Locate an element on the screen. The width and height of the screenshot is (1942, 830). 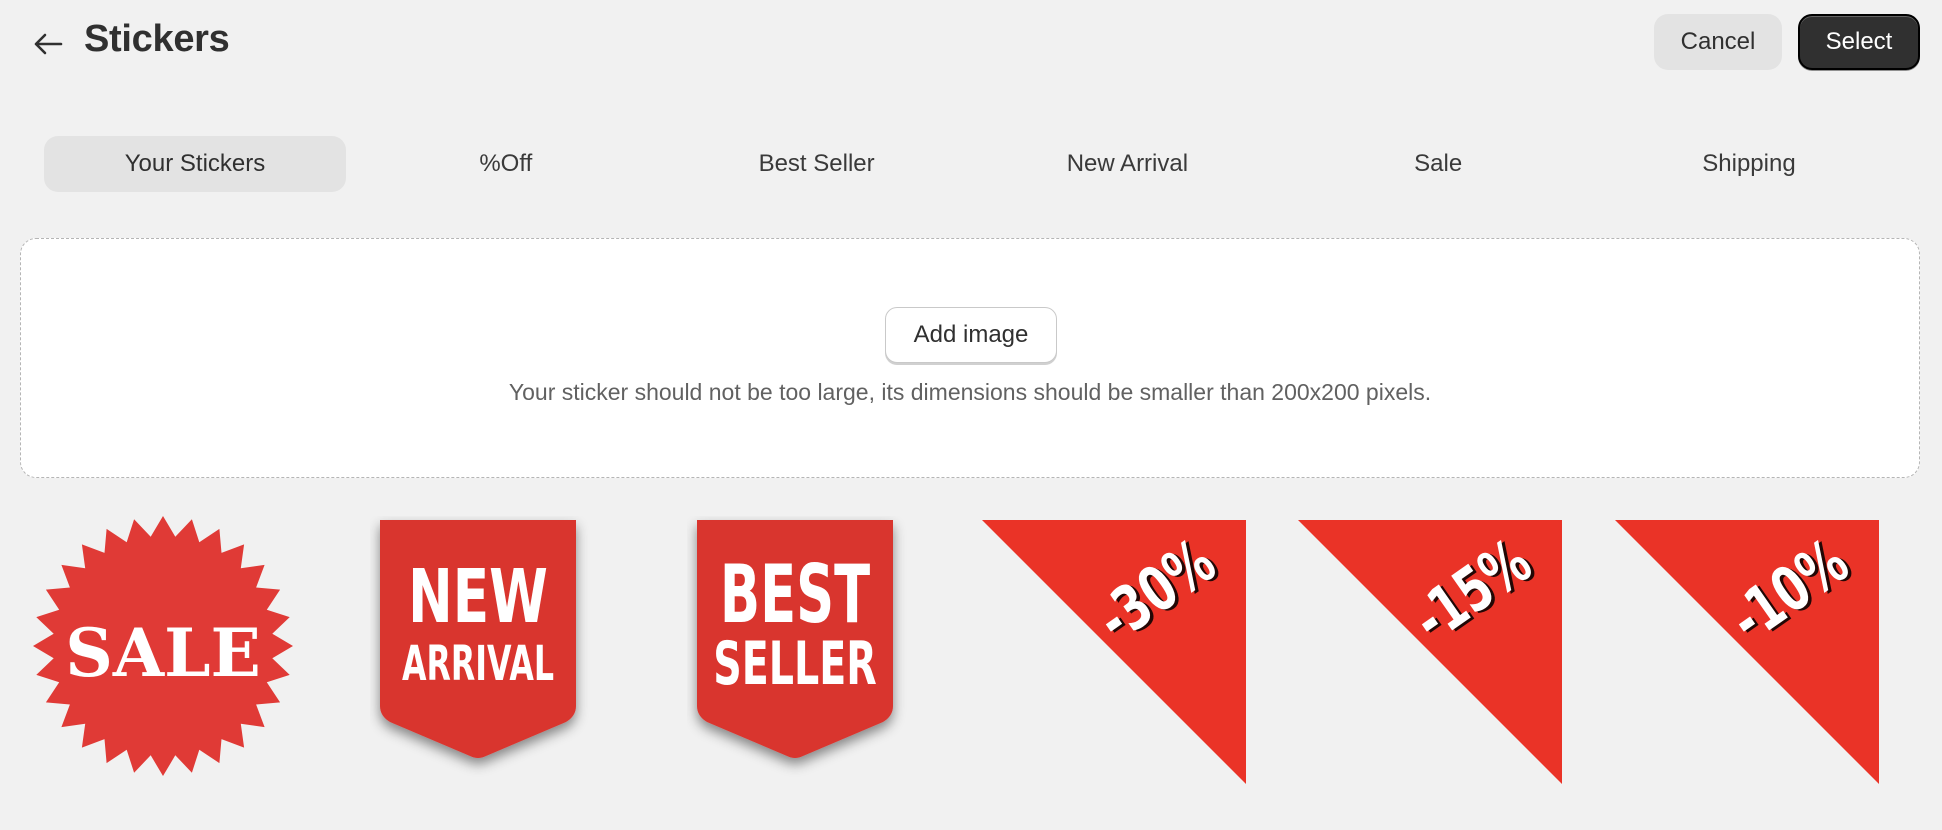
cancel-button: Cancel is located at coordinates (1718, 42).